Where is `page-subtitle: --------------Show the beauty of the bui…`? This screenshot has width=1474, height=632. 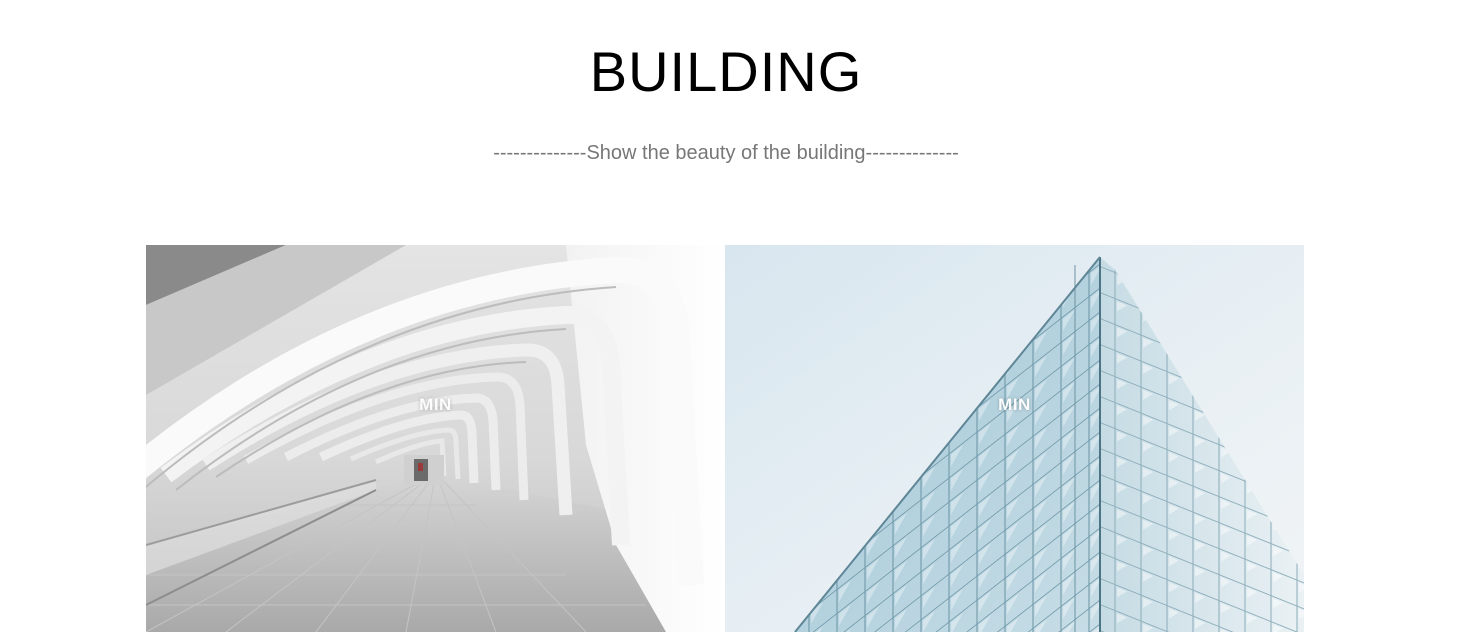 page-subtitle: --------------Show the beauty of the bui… is located at coordinates (726, 153).